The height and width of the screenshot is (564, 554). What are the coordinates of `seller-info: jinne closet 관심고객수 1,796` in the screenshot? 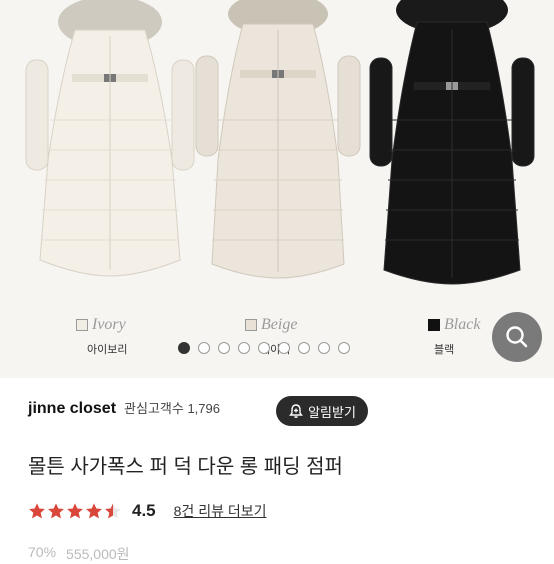 It's located at (124, 408).